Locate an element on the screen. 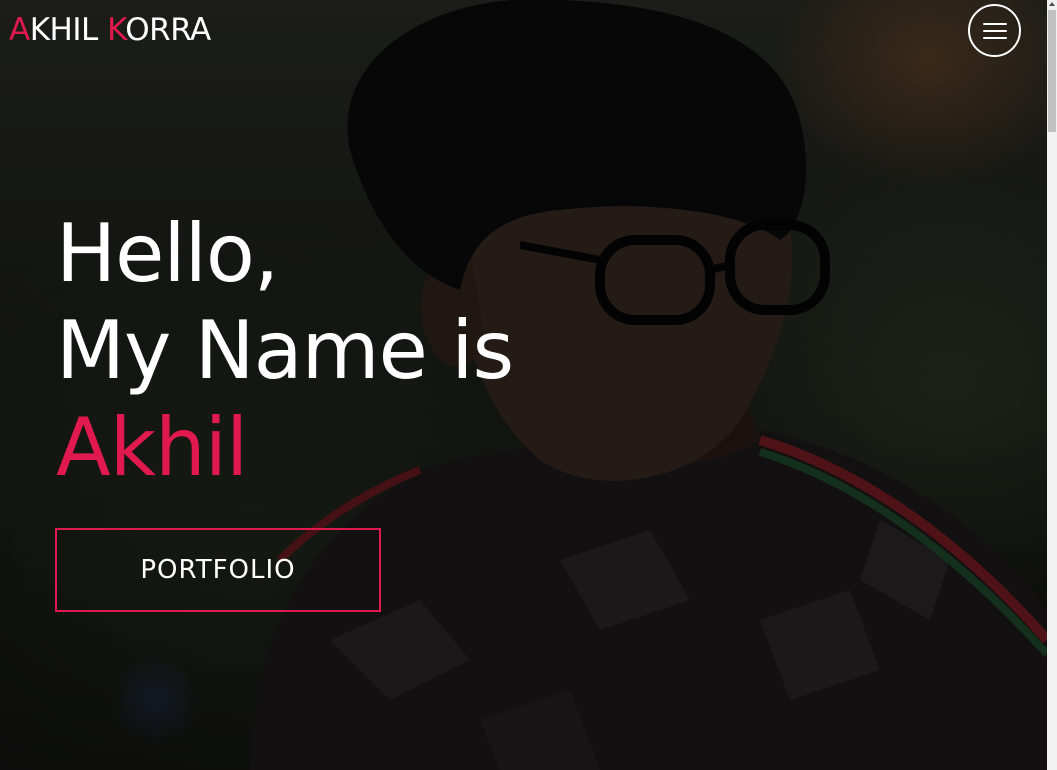 The width and height of the screenshot is (1057, 770). scrollbar-thumb is located at coordinates (1052, 71).